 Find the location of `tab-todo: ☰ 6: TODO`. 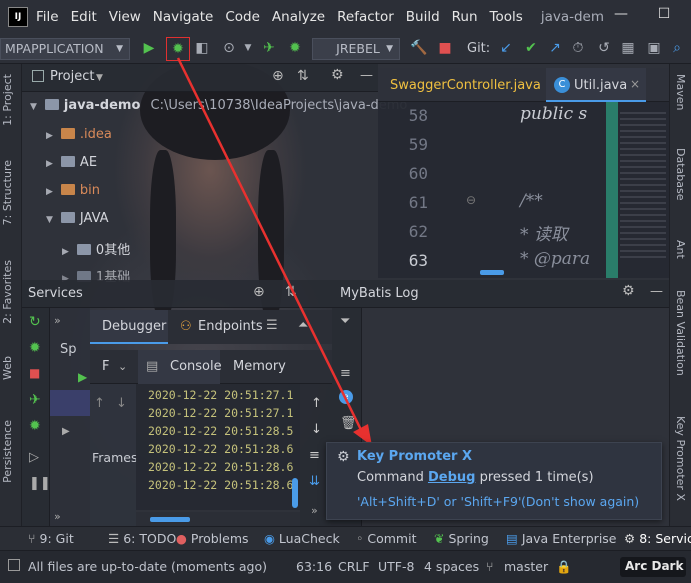

tab-todo: ☰ 6: TODO is located at coordinates (142, 538).